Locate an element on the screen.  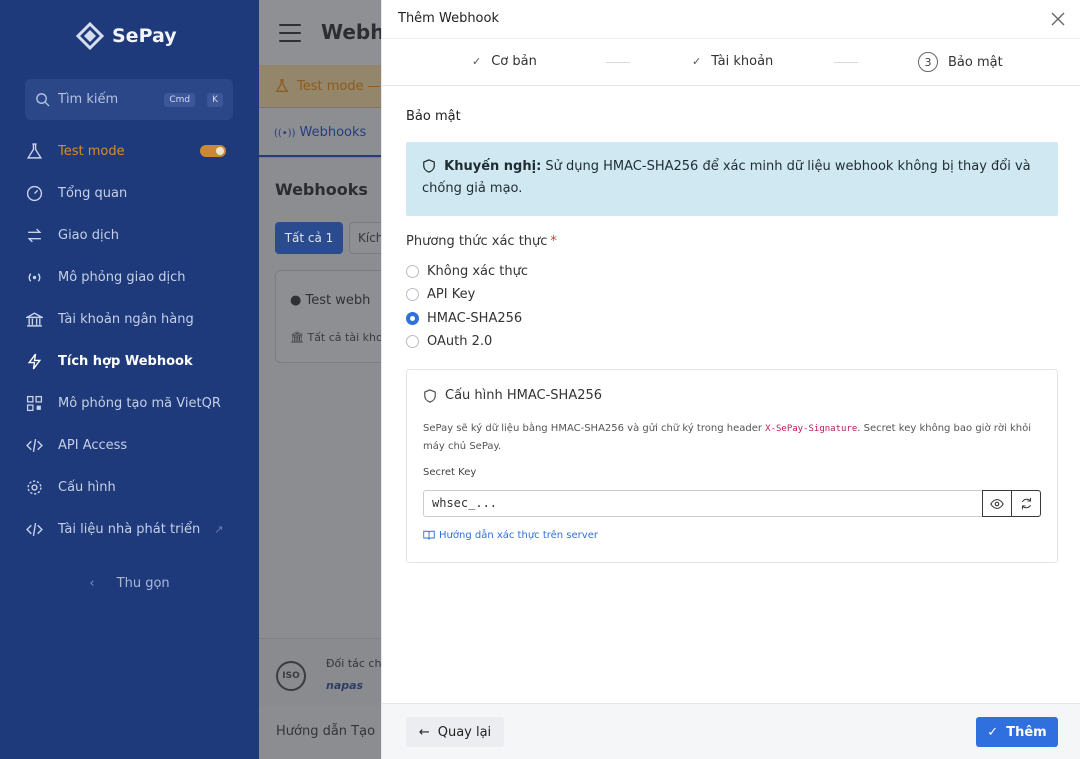
auth-method-label: Phương thức xác thực * is located at coordinates (481, 241).